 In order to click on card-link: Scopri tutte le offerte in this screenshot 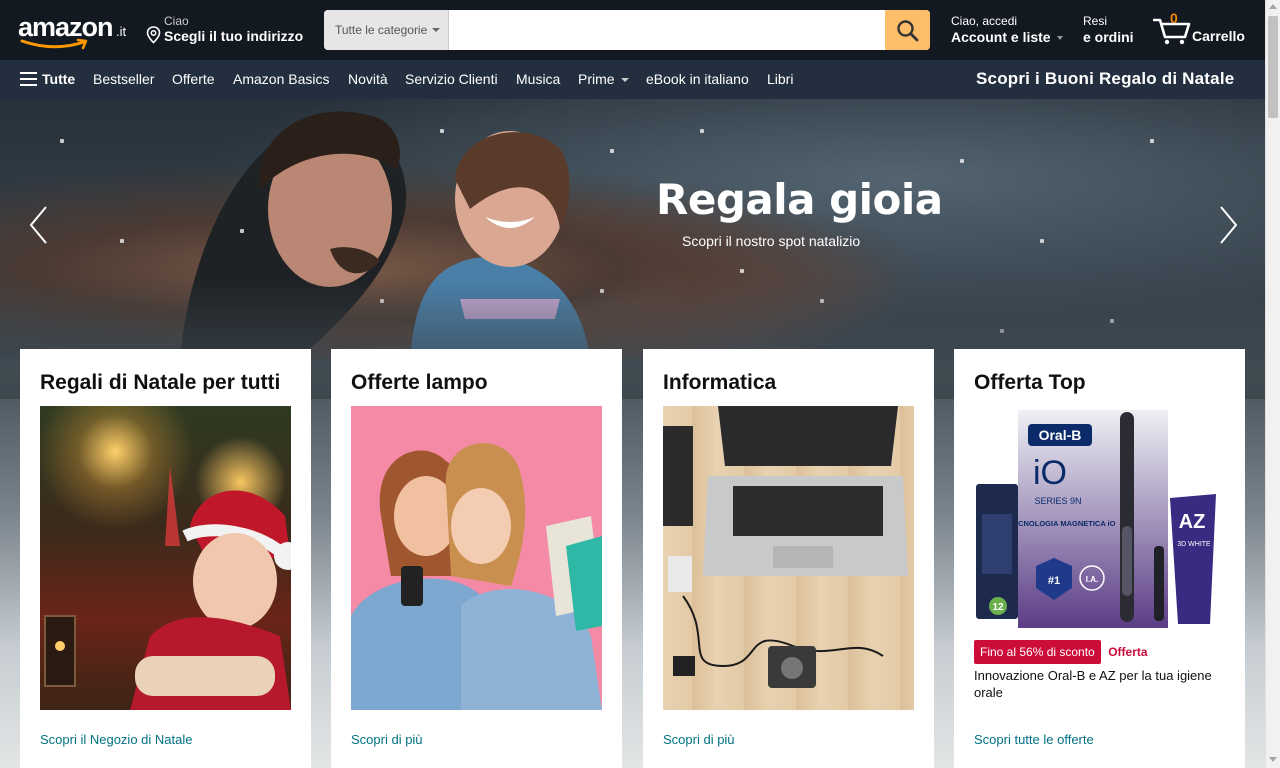, I will do `click(1034, 739)`.